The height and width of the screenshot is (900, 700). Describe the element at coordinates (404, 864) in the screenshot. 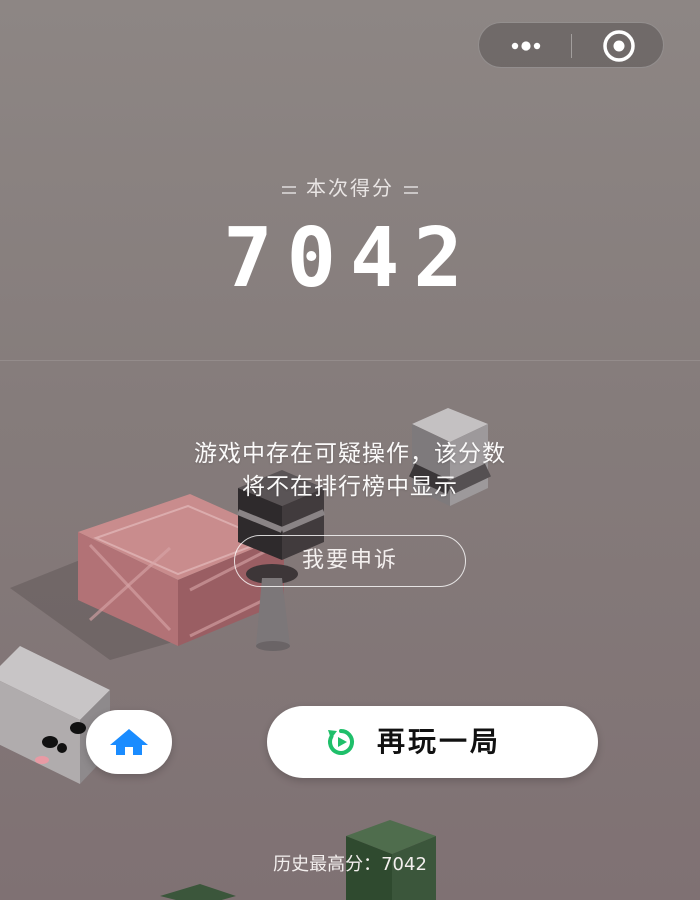

I see `best-score-value: 7042` at that location.